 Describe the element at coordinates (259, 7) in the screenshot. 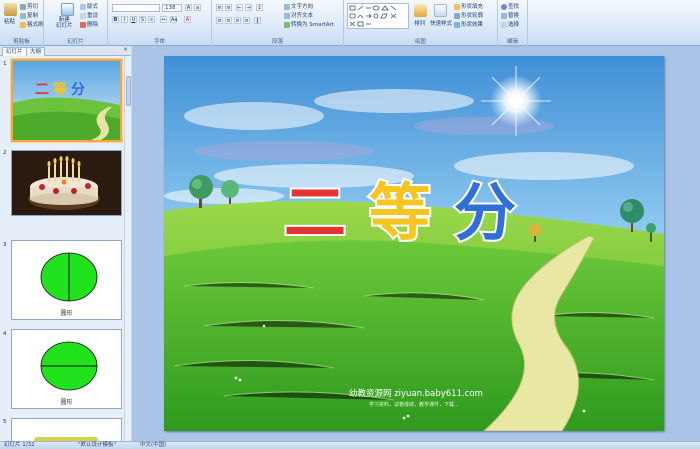

I see `line-spacing-icon: ↕` at that location.